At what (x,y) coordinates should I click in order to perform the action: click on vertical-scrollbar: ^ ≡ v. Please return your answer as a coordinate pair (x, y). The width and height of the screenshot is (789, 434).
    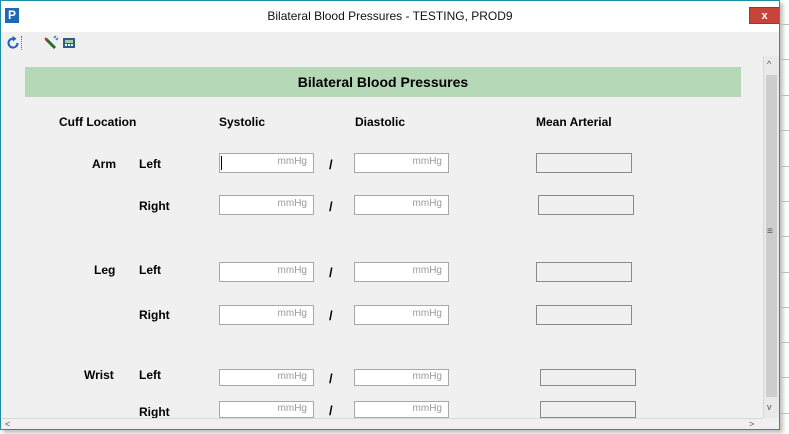
    Looking at the image, I should click on (771, 237).